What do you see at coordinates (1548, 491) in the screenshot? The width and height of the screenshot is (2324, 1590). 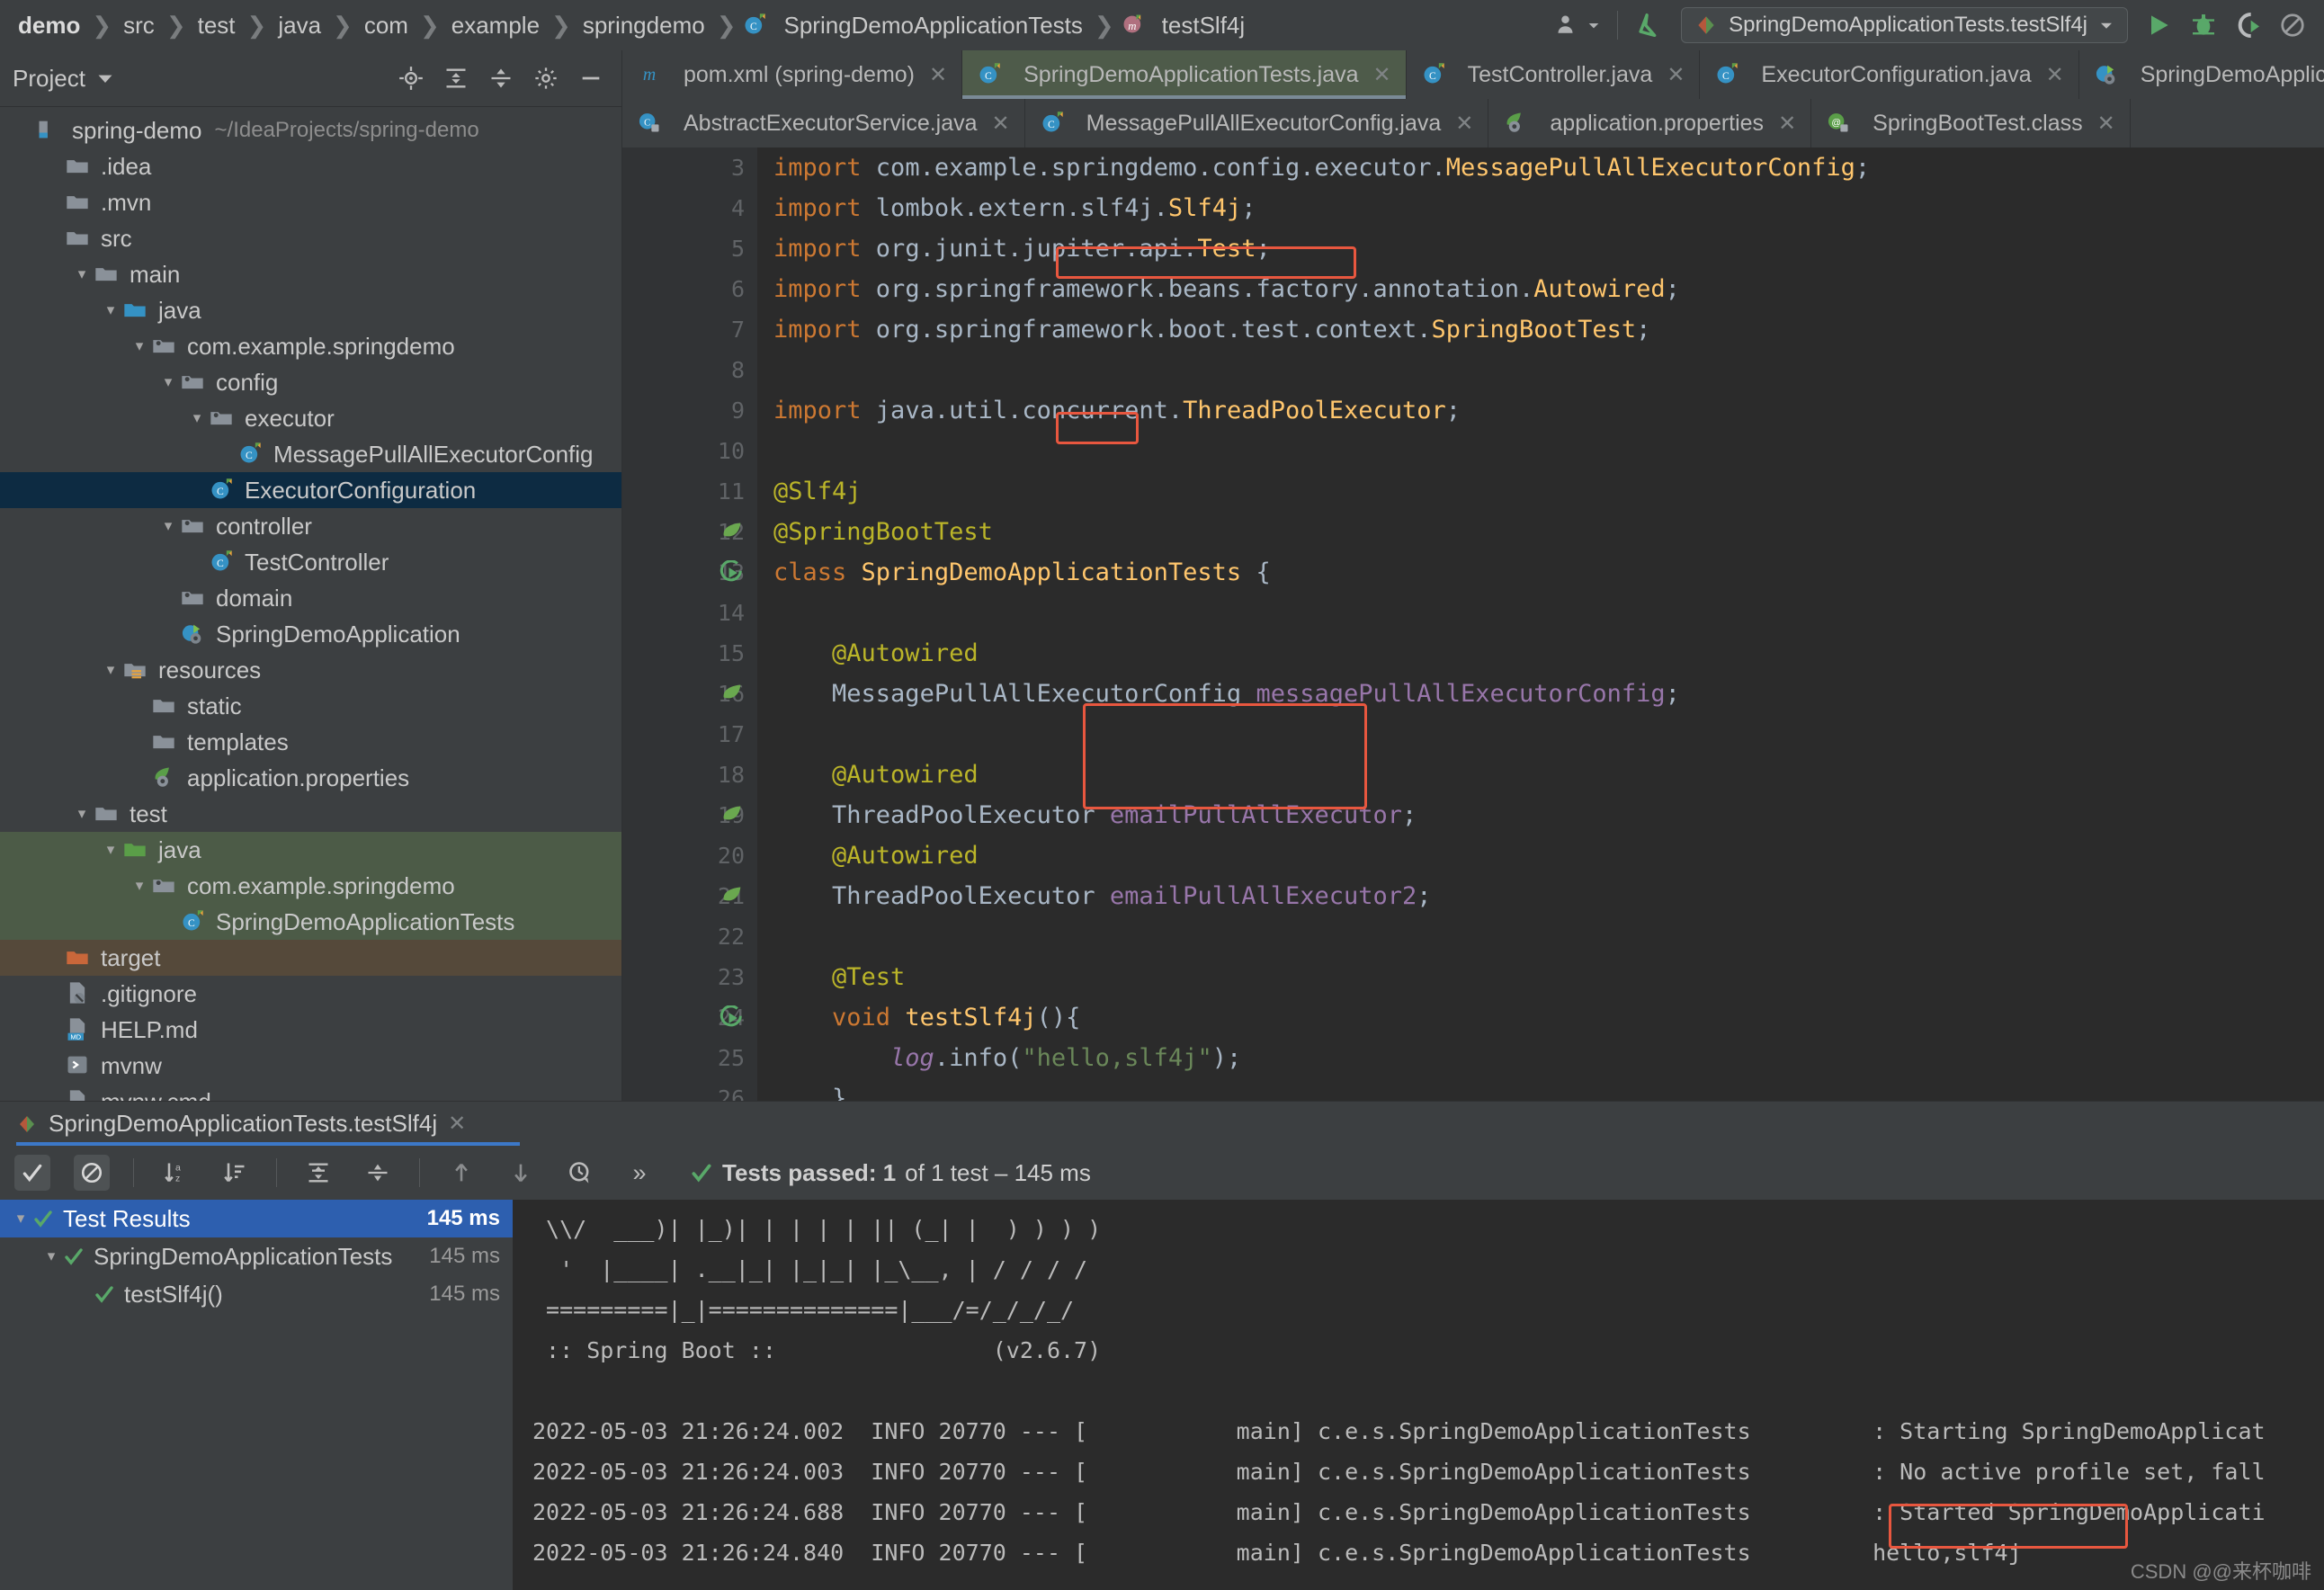 I see `code-line: @Slf4j` at bounding box center [1548, 491].